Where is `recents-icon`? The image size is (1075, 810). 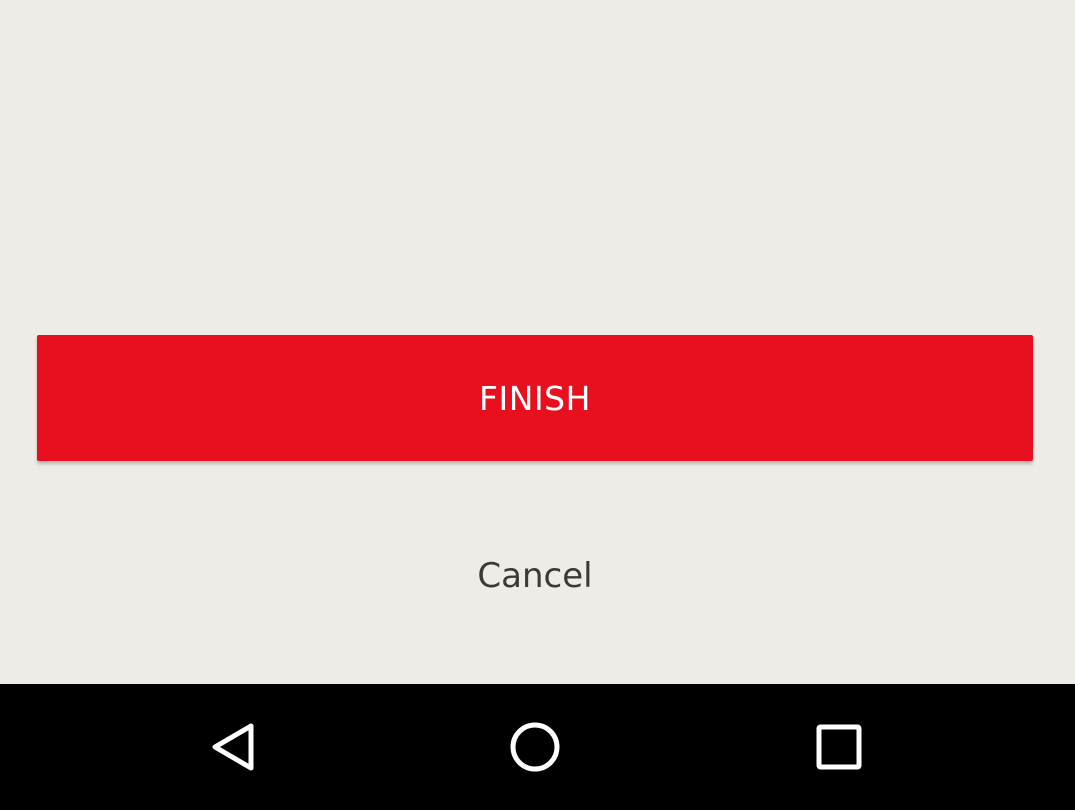
recents-icon is located at coordinates (839, 747).